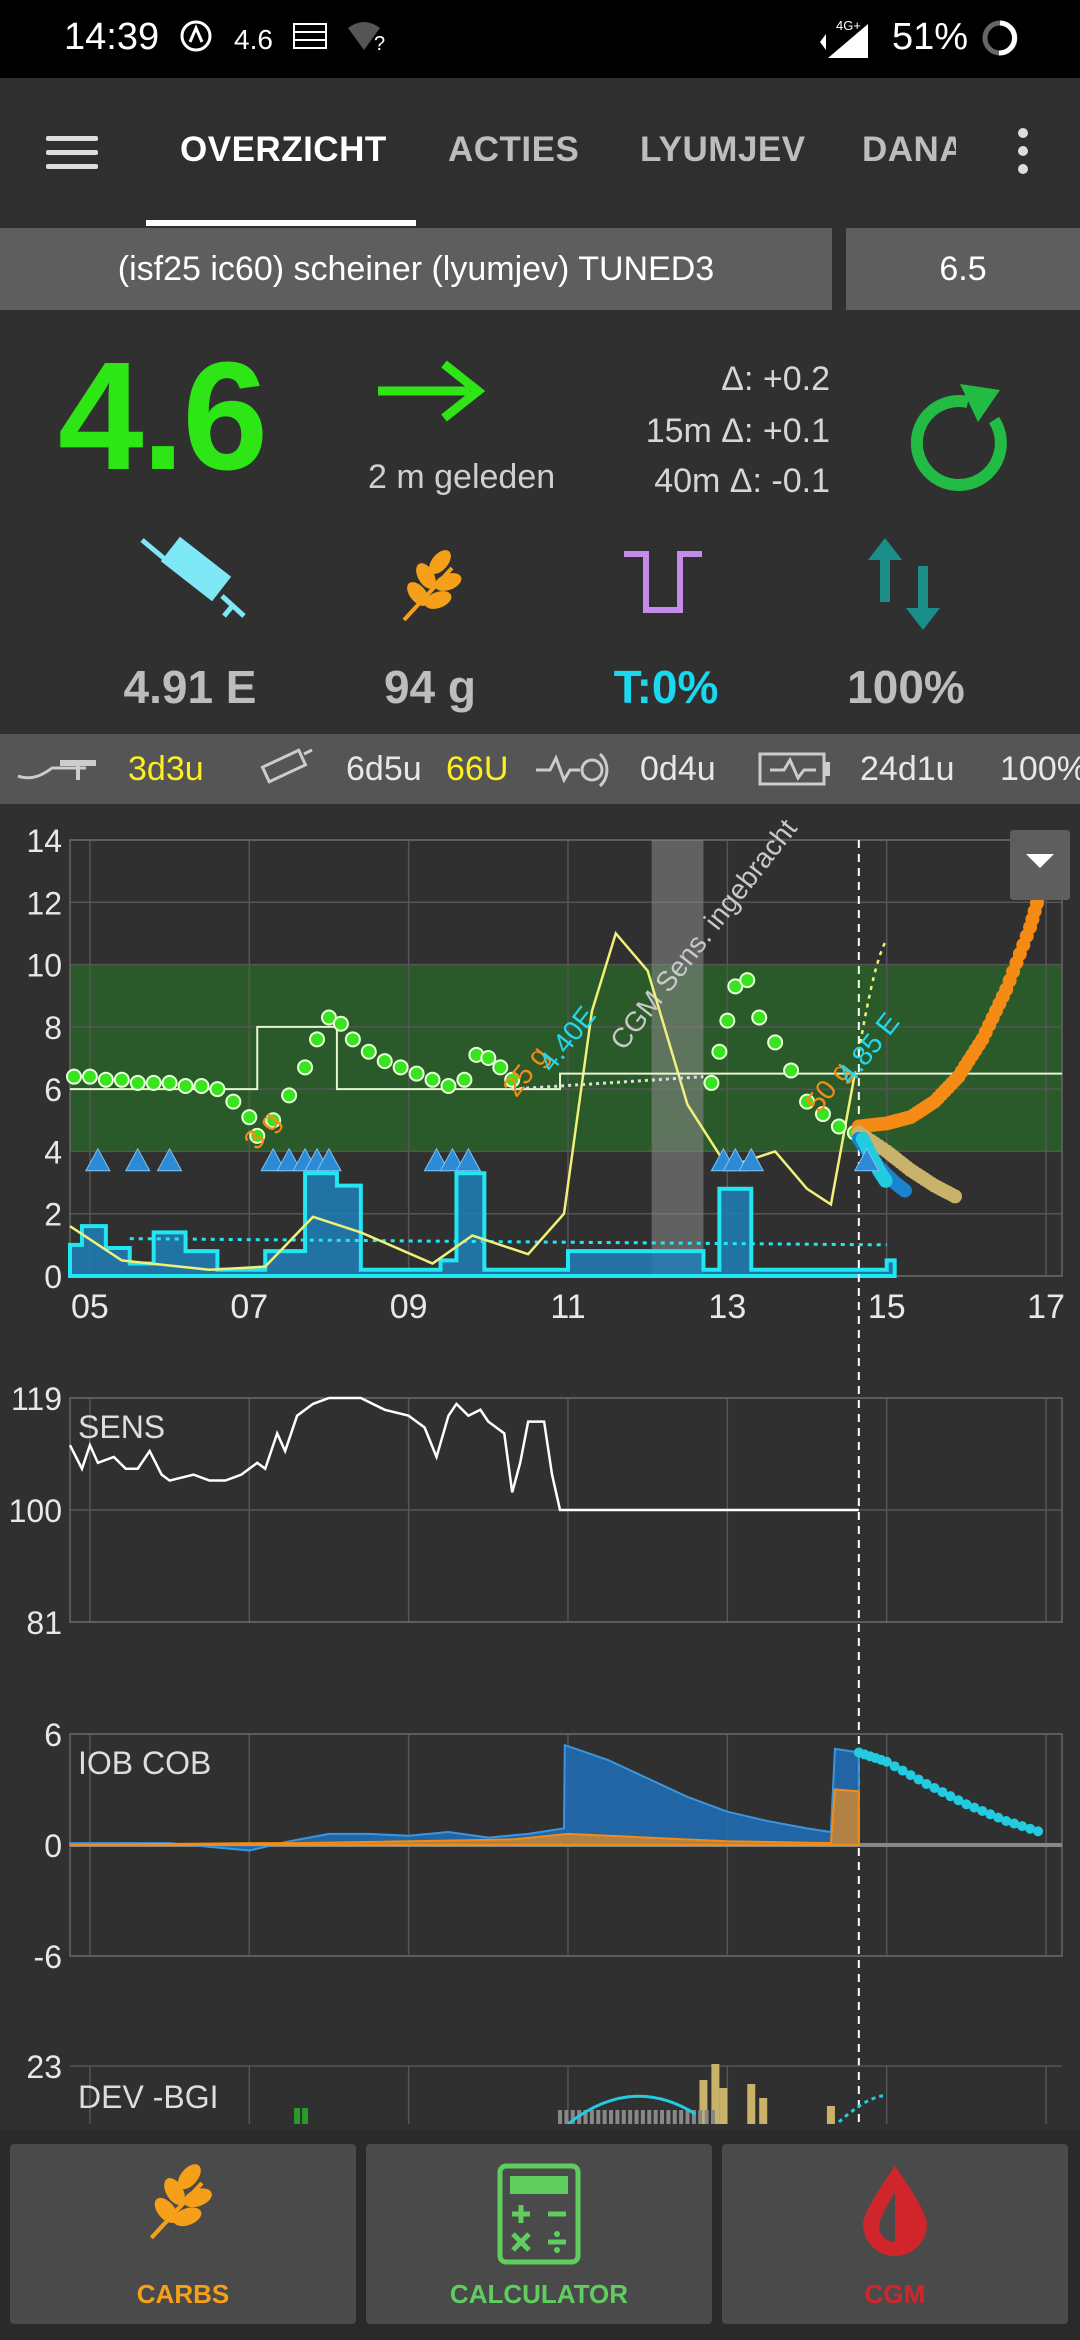 The width and height of the screenshot is (1080, 2340). Describe the element at coordinates (895, 2211) in the screenshot. I see `blood-drop-icon` at that location.